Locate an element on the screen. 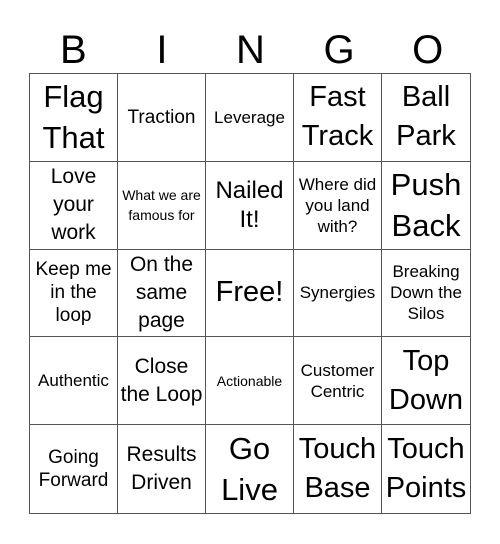 The width and height of the screenshot is (500, 544). cell-text: Authentic is located at coordinates (73, 381).